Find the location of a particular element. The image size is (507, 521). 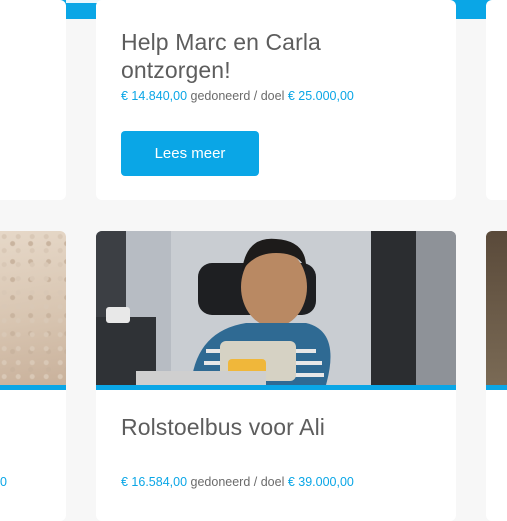

campaign-card-left-mid: 0 is located at coordinates (33, 376).